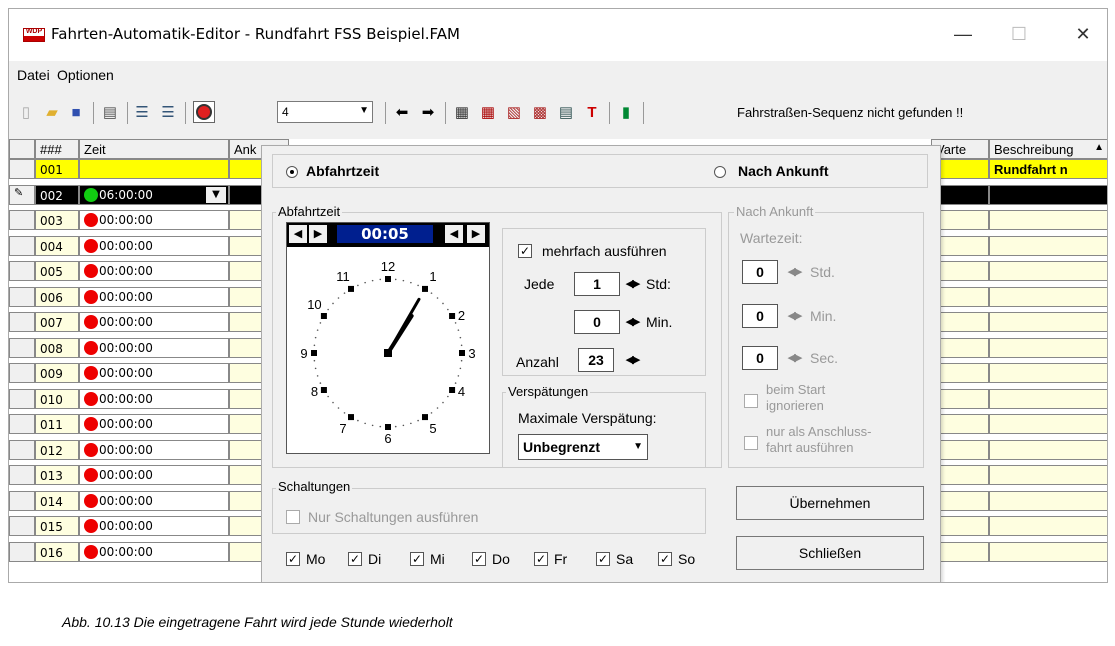 The width and height of the screenshot is (1115, 646). I want to click on row-description: Rundfahrt n, so click(1048, 169).